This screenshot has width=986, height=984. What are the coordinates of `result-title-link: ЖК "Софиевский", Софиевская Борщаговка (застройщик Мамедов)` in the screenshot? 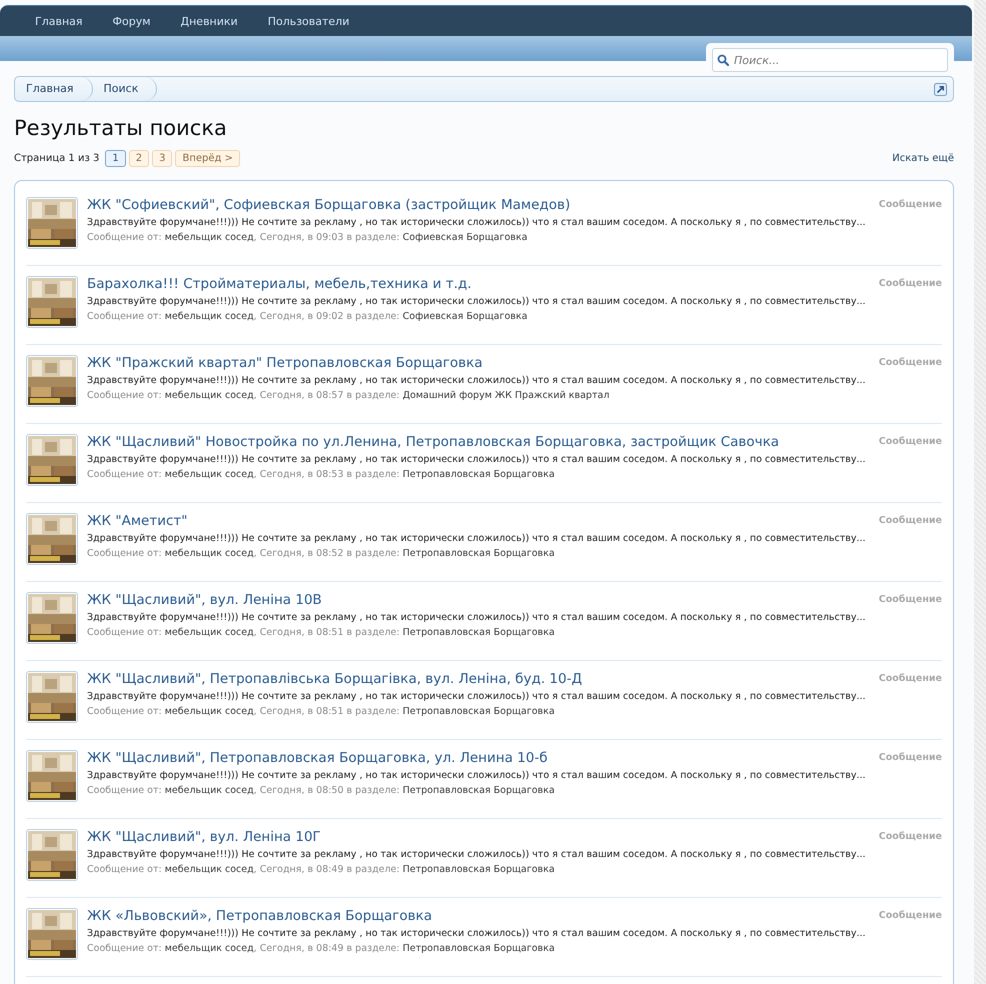 It's located at (478, 205).